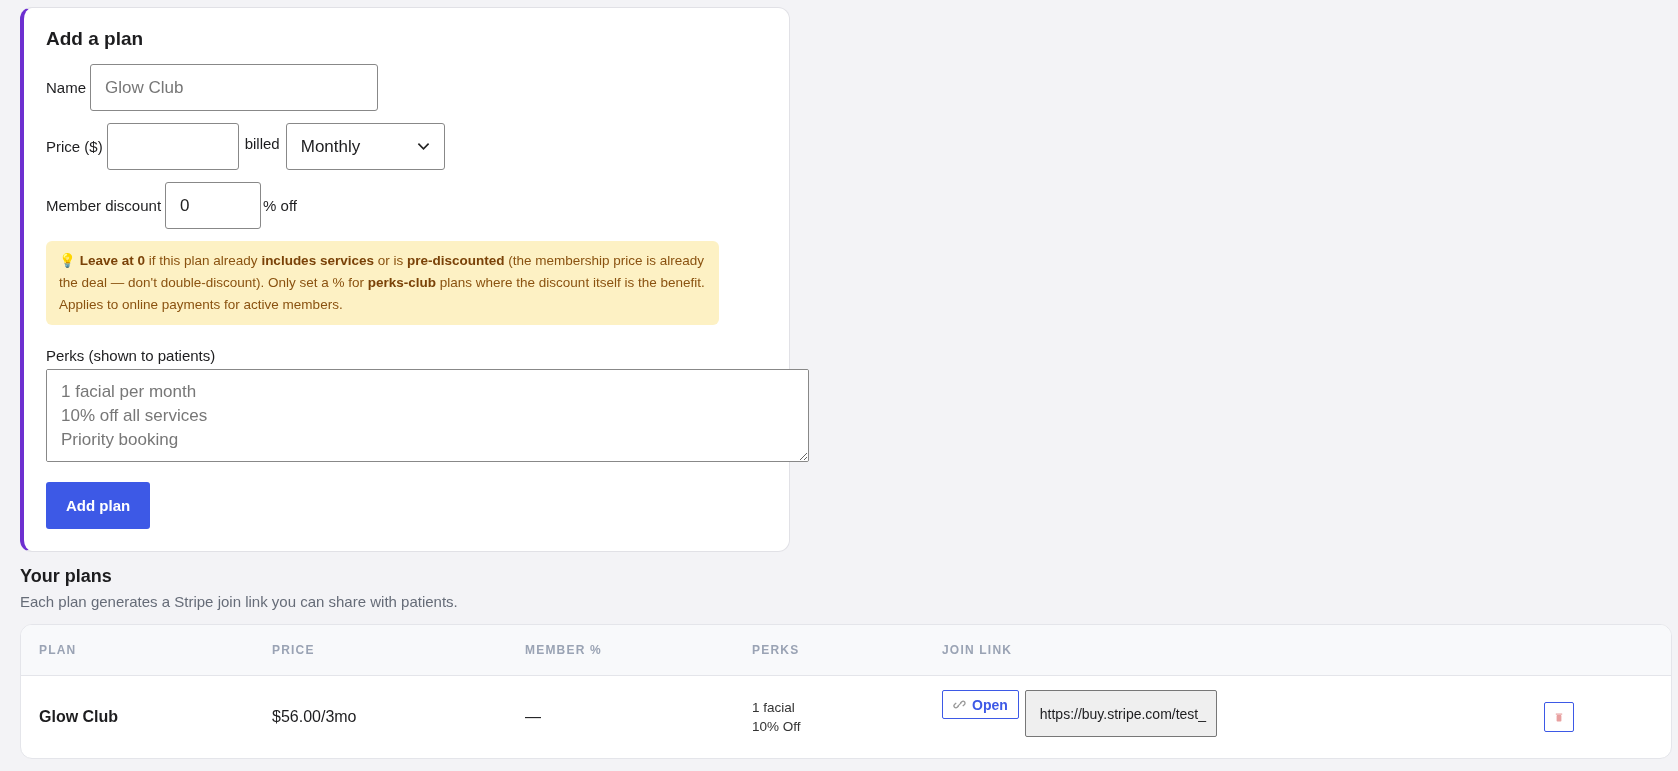  I want to click on column-header: PRICE, so click(293, 650).